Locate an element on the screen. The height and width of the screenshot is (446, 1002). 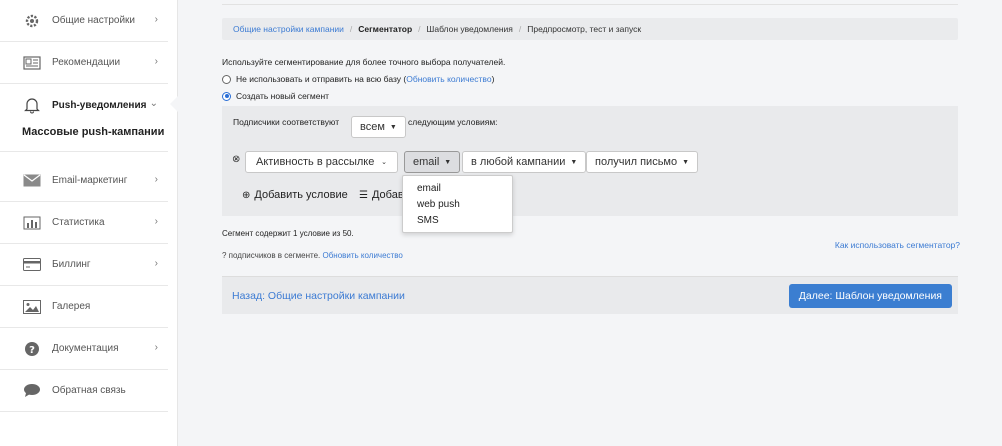
sidebar-item-gallery: Галерея is located at coordinates (84, 307).